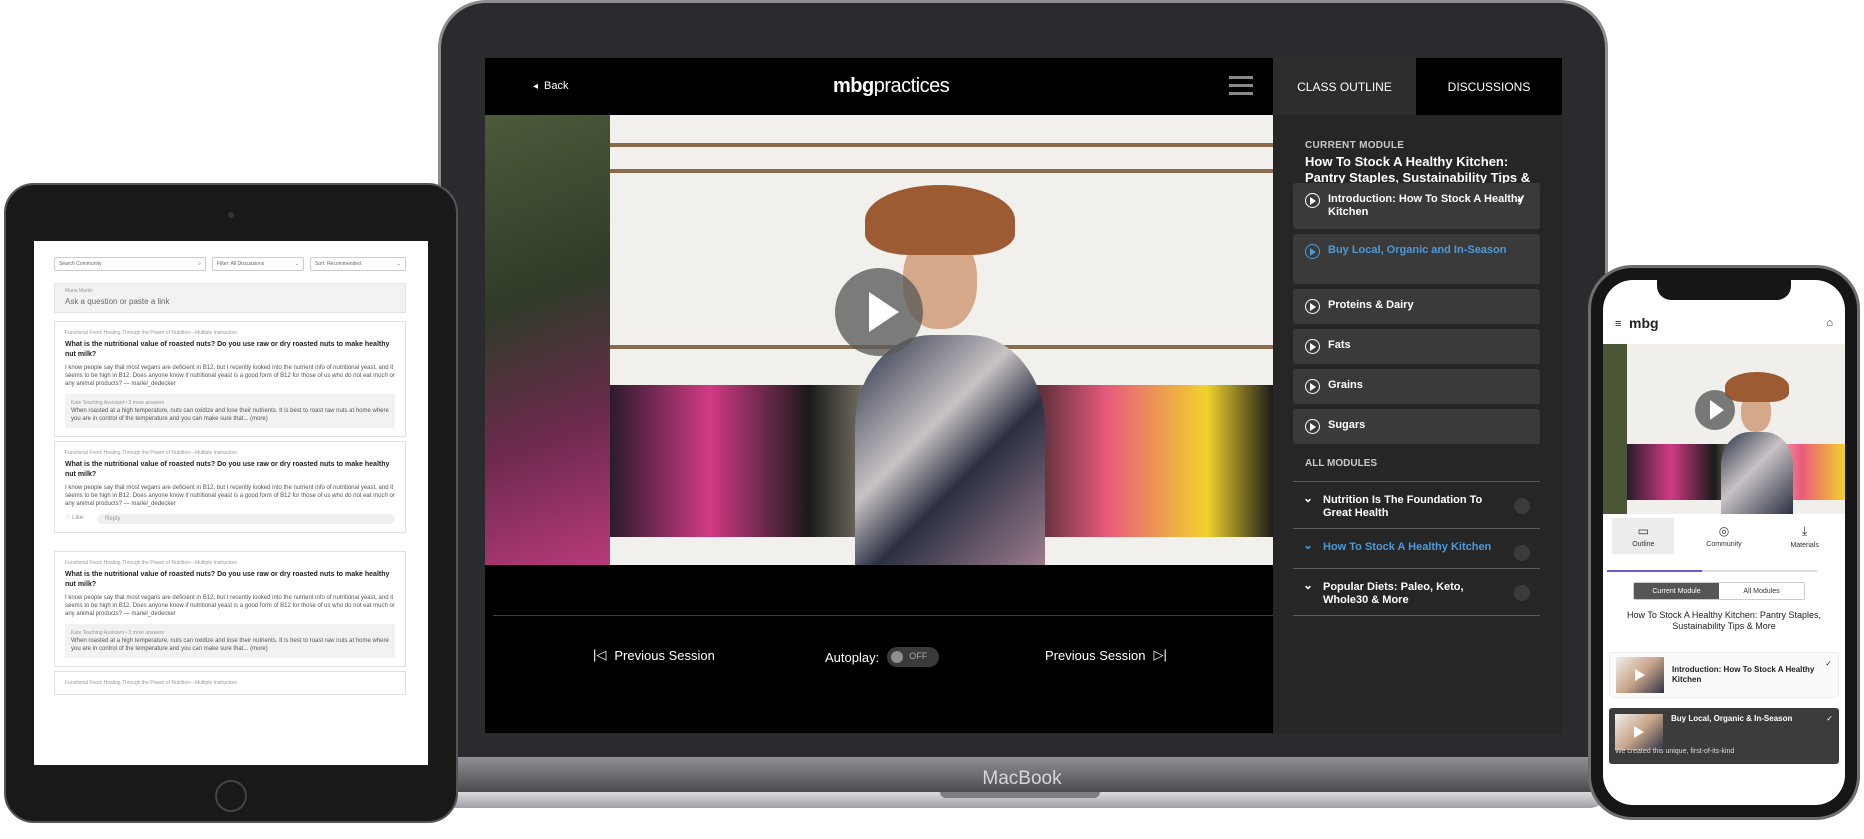 Image resolution: width=1864 pixels, height=839 pixels. What do you see at coordinates (1416, 386) in the screenshot?
I see `lesson-item: Grains` at bounding box center [1416, 386].